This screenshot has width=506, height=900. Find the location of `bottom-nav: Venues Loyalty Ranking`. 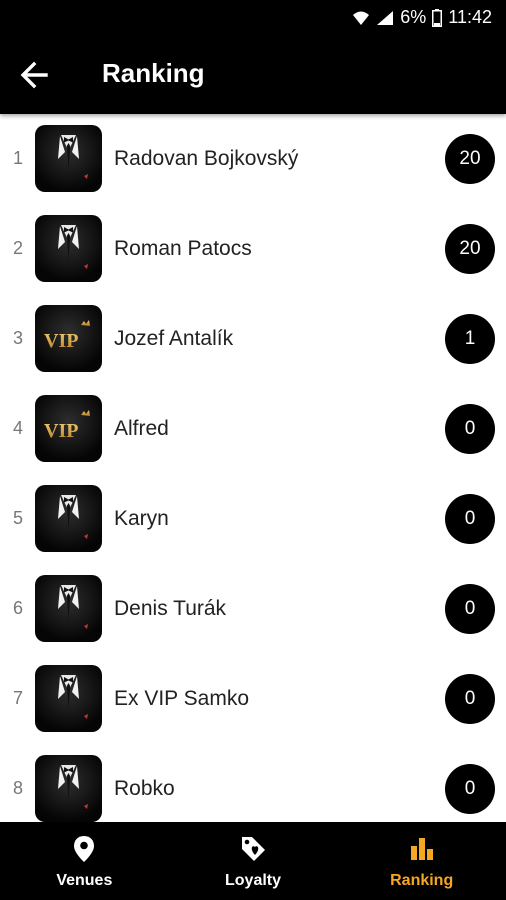

bottom-nav: Venues Loyalty Ranking is located at coordinates (253, 861).